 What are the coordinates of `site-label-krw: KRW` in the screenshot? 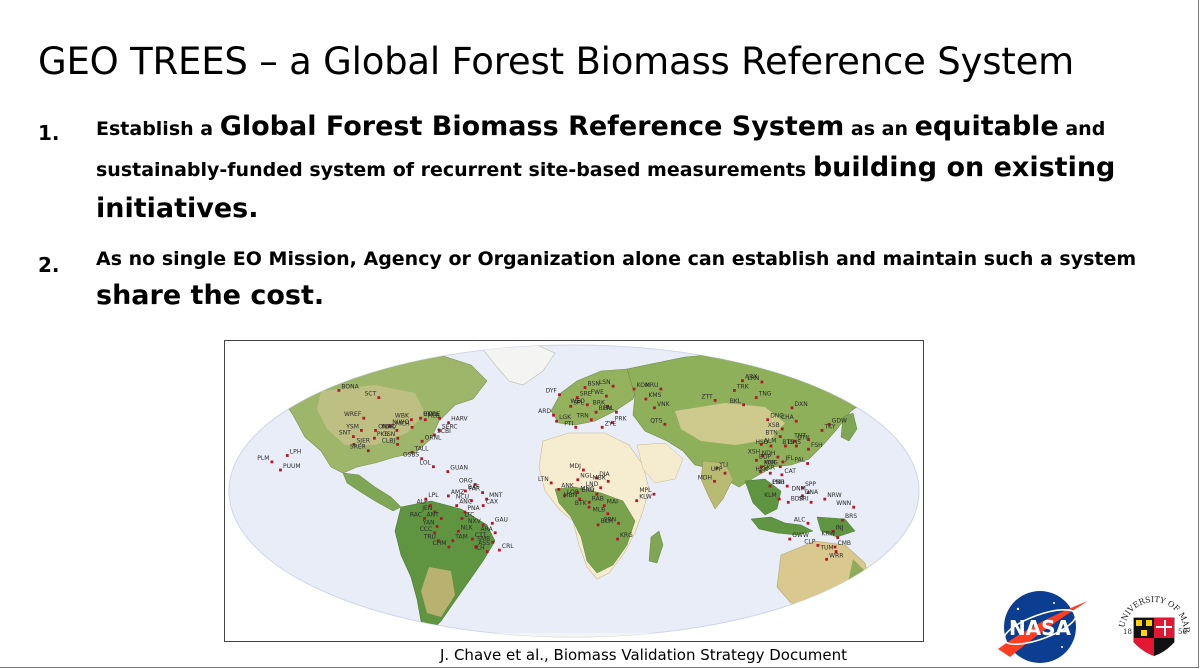 It's located at (828, 534).